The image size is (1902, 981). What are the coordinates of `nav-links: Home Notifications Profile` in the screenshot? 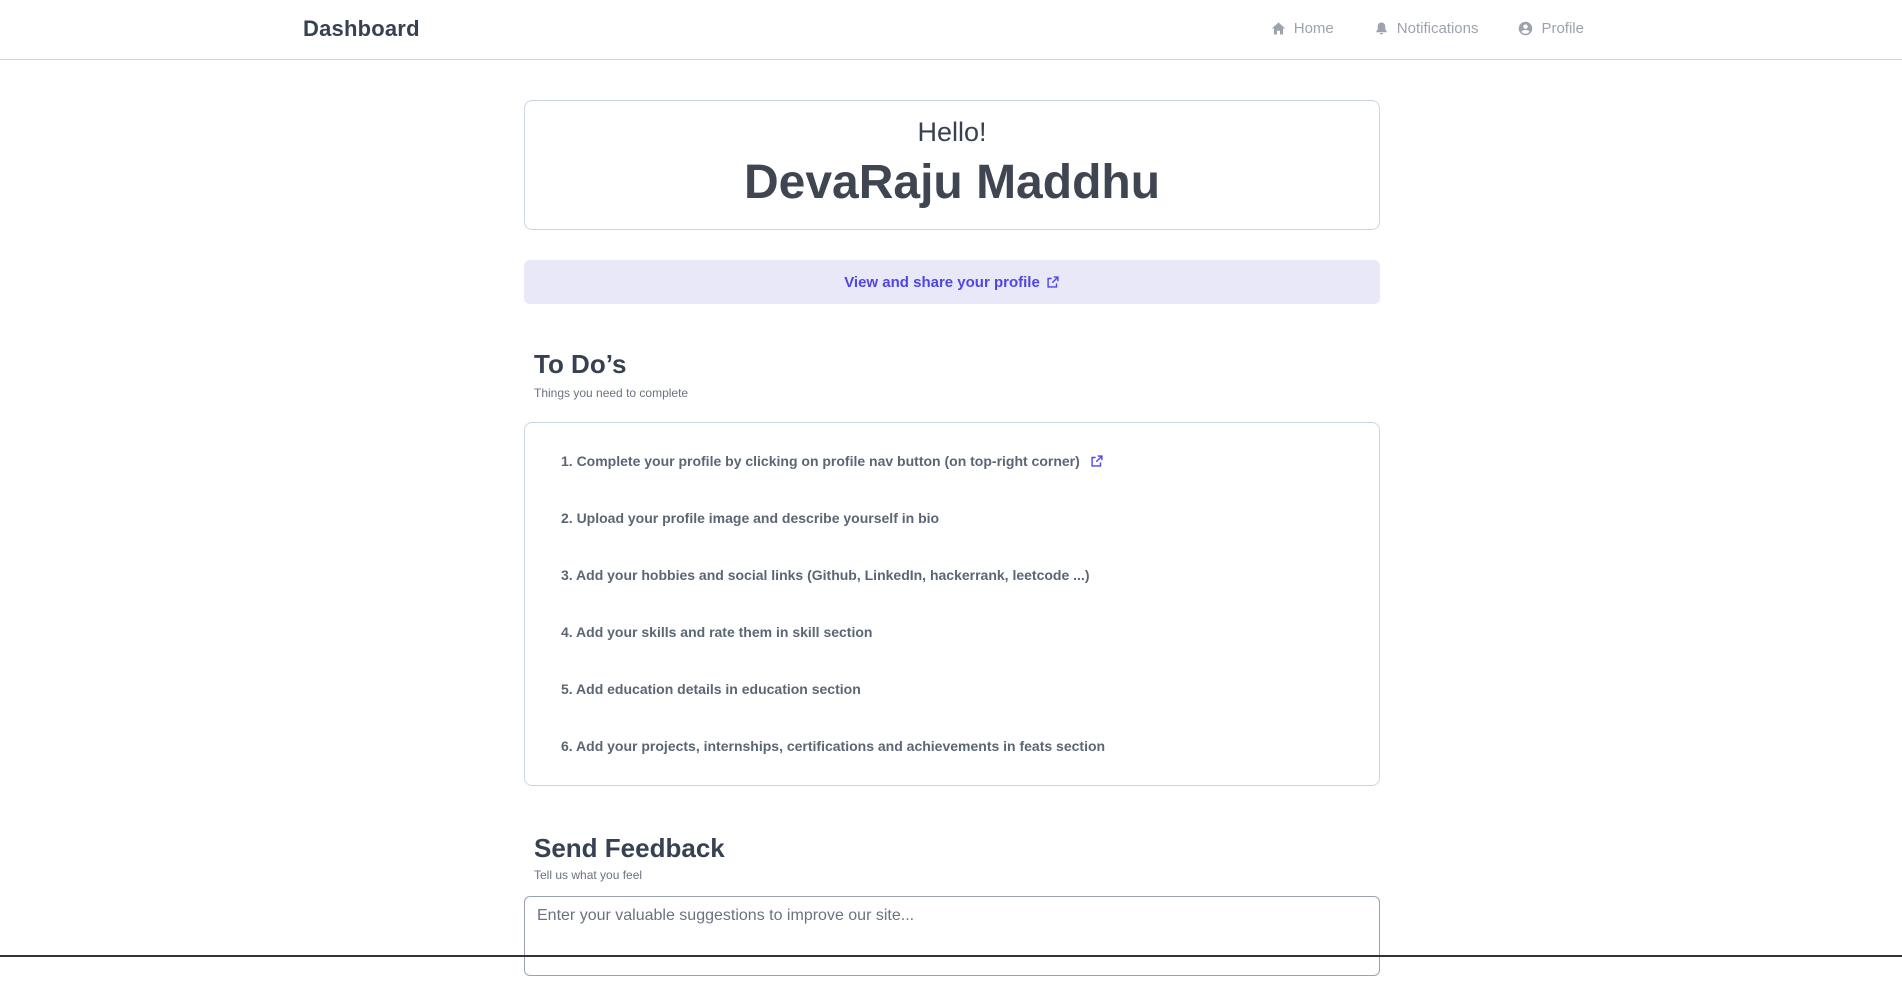 It's located at (1427, 28).